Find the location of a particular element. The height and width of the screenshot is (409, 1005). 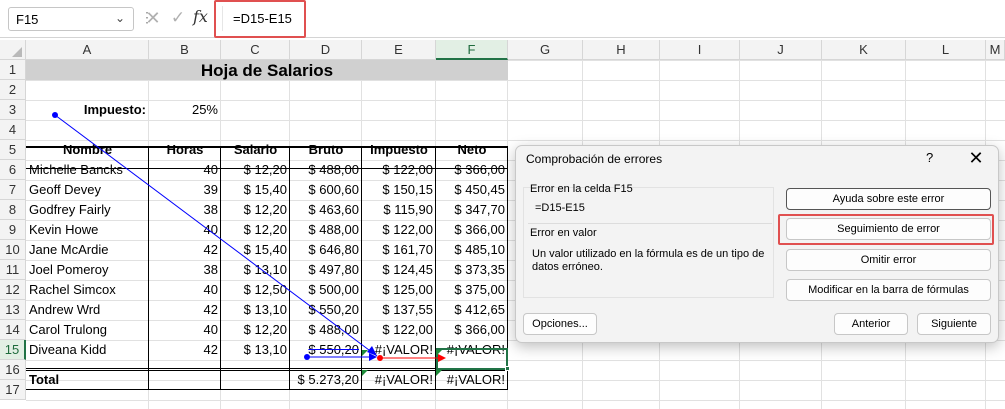

next-button: Siguiente is located at coordinates (954, 324).